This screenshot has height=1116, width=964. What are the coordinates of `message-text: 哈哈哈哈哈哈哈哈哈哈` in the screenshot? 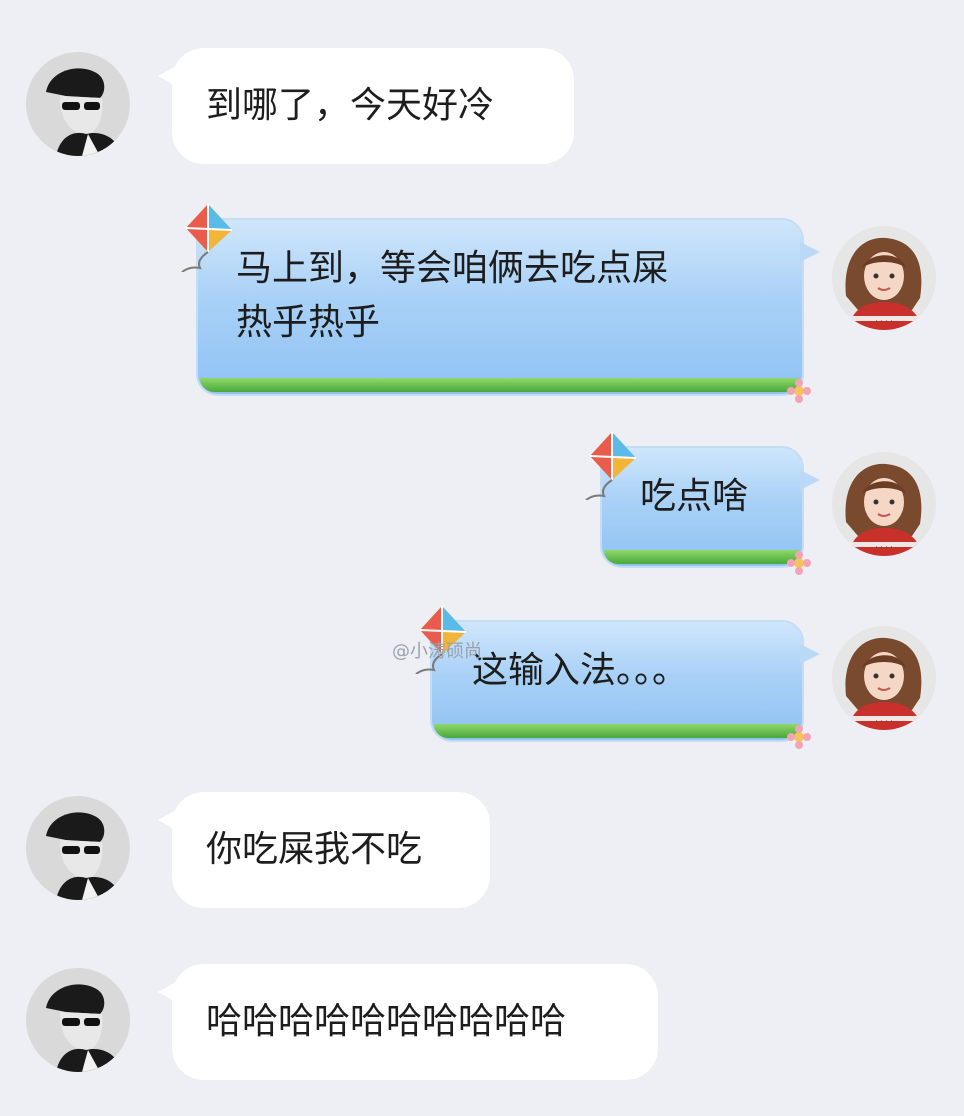 It's located at (386, 1021).